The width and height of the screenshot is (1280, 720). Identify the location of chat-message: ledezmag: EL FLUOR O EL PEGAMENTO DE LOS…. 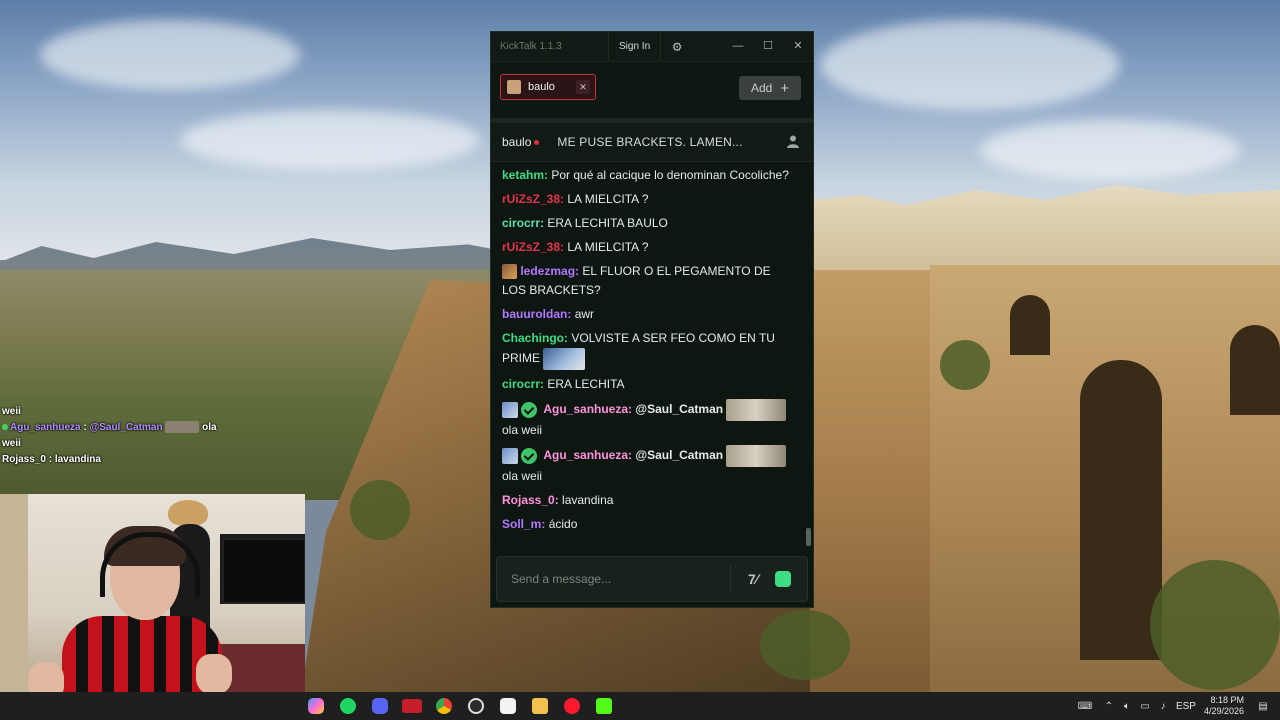
(636, 280).